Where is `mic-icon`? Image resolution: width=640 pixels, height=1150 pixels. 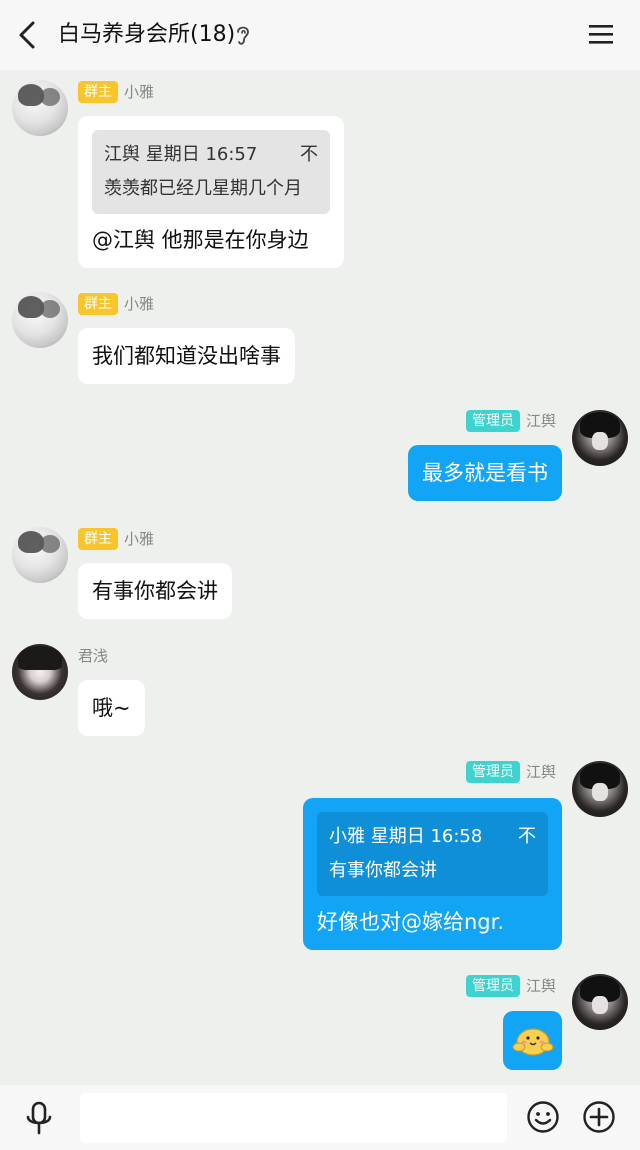
mic-icon is located at coordinates (39, 1118).